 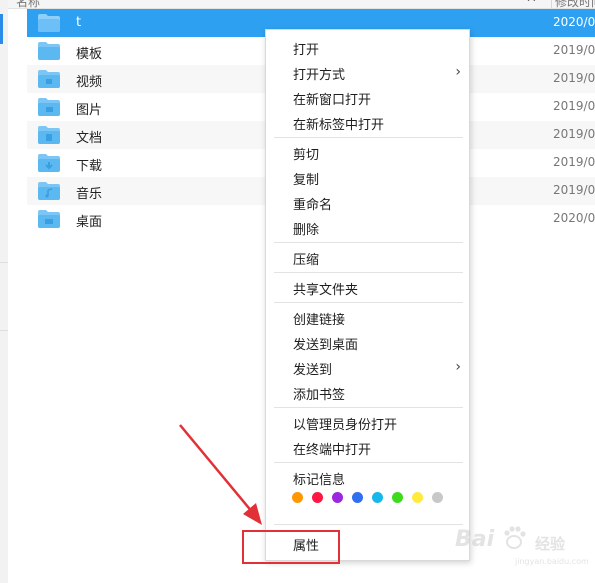 I want to click on menu-item-tag-info: 标记信息, so click(x=367, y=478).